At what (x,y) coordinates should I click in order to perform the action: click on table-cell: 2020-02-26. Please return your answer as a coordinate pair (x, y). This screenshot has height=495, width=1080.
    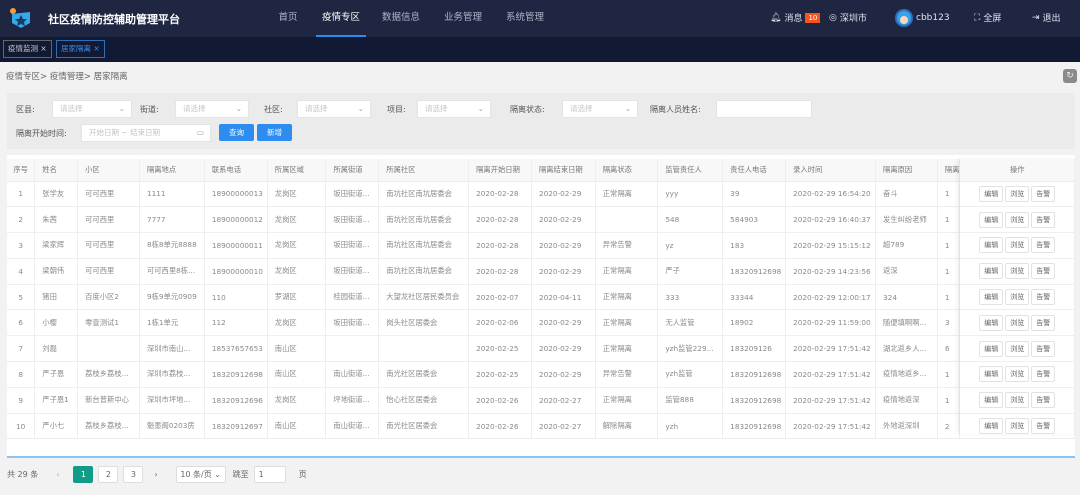
    Looking at the image, I should click on (500, 400).